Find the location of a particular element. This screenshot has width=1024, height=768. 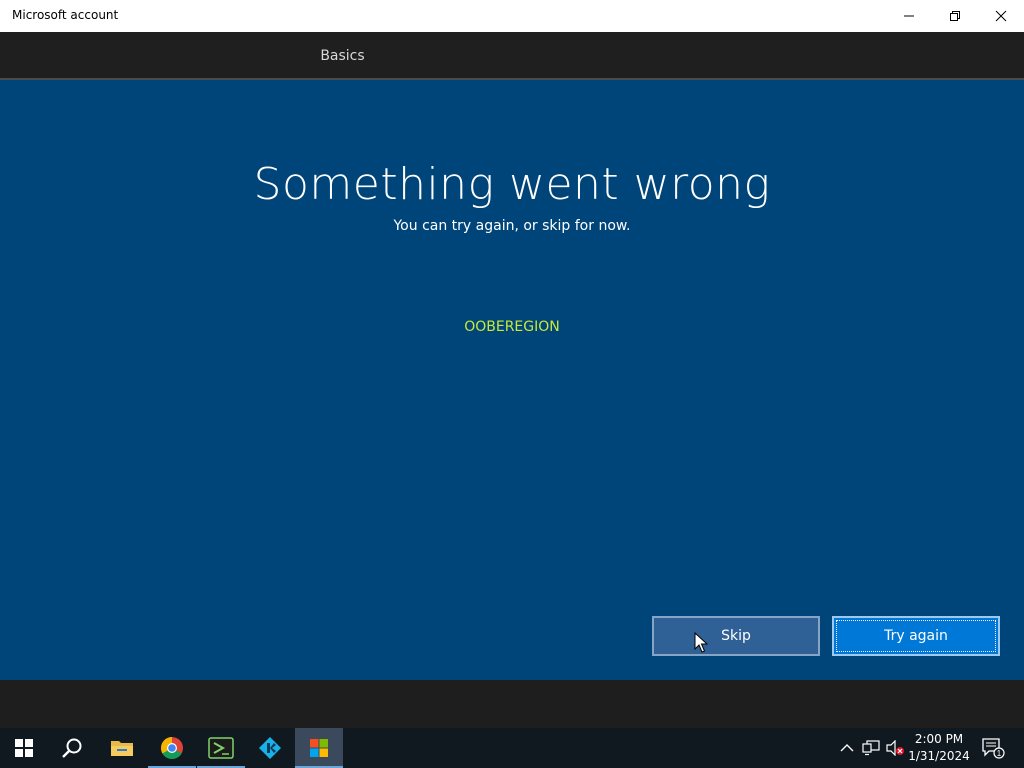

search-icon is located at coordinates (72, 748).